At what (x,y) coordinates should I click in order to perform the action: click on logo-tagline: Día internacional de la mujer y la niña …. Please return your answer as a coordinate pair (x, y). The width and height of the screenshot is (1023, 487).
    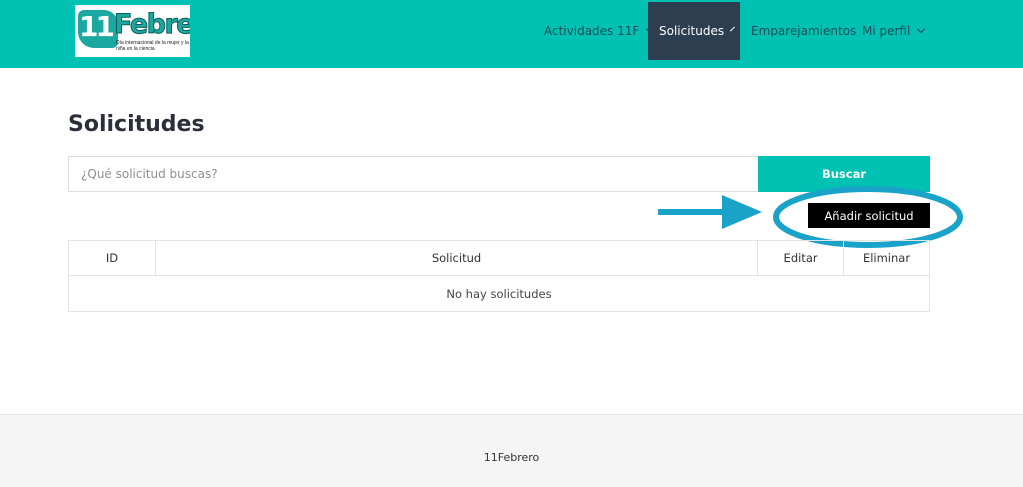
    Looking at the image, I should click on (152, 46).